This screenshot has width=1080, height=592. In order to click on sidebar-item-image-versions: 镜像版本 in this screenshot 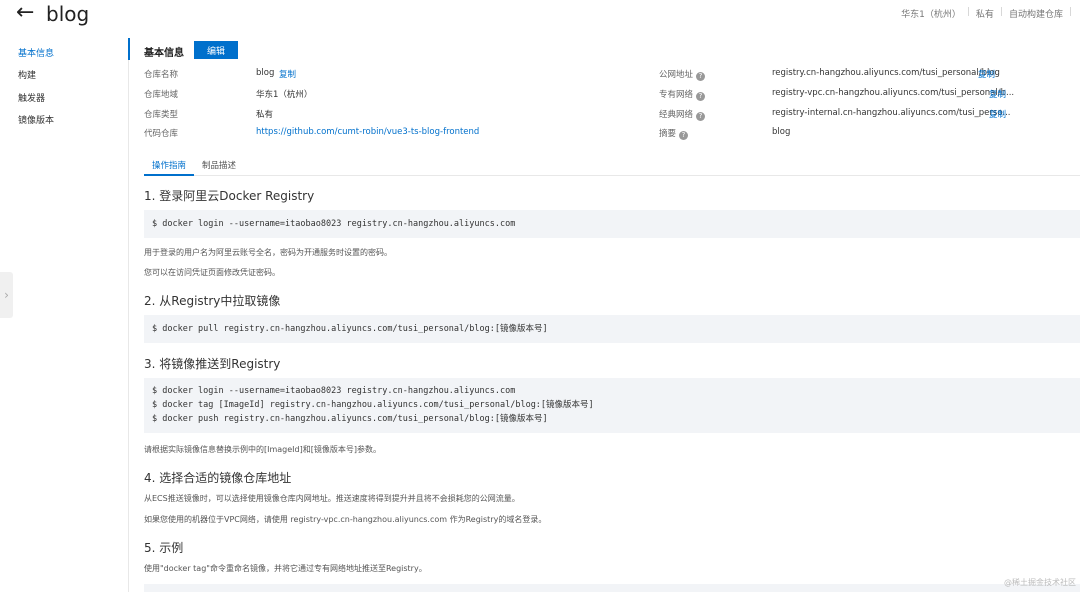, I will do `click(36, 119)`.